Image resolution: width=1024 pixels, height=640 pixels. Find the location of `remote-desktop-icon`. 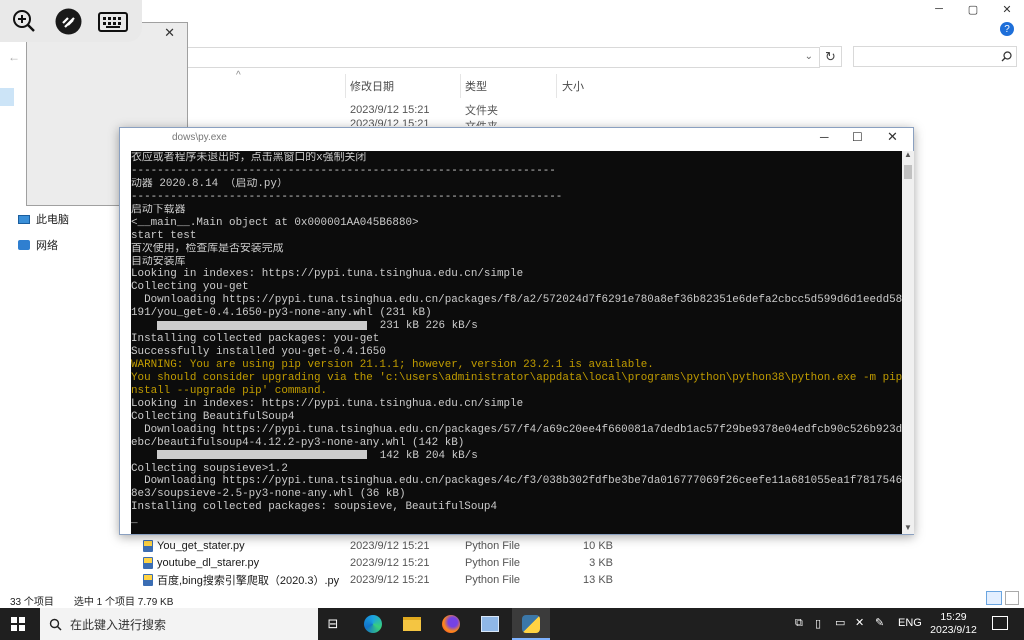

remote-desktop-icon is located at coordinates (68, 21).